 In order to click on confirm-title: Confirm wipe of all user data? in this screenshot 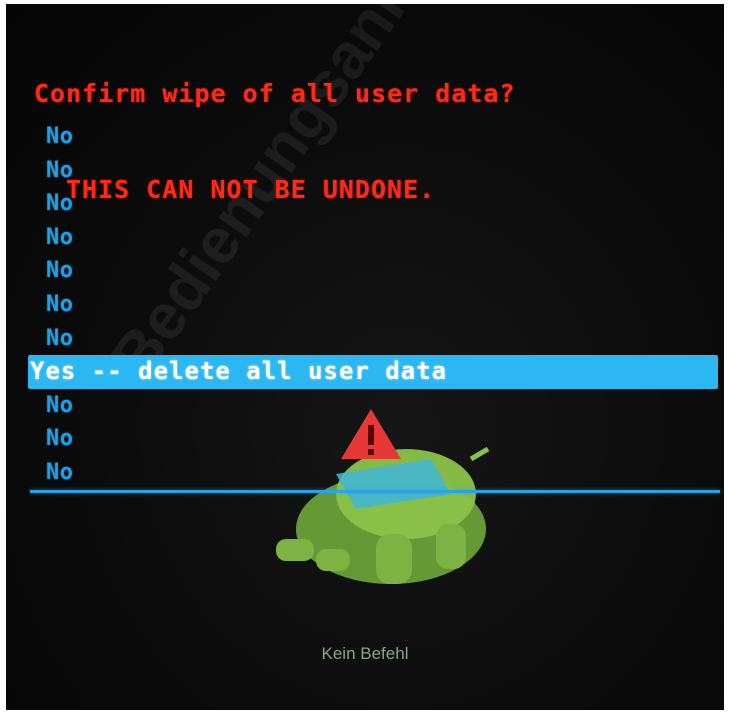, I will do `click(275, 93)`.